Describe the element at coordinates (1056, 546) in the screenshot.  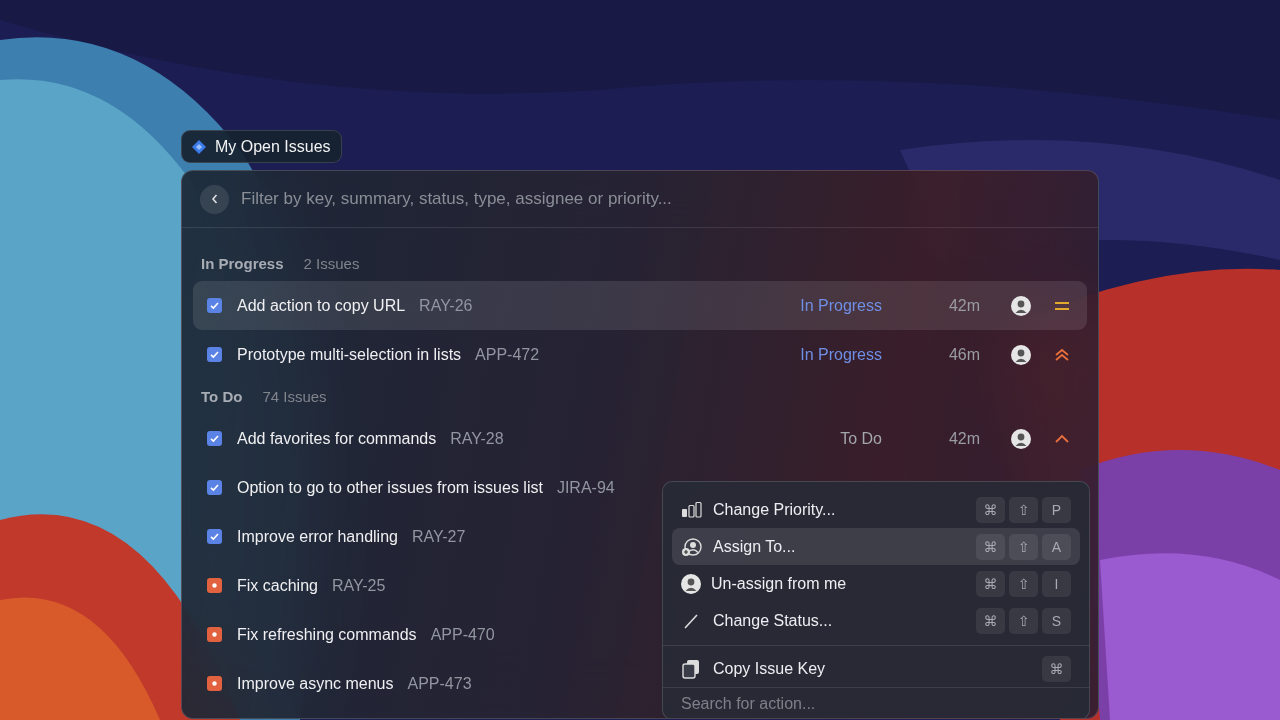
I see `shortcut-key: A` at that location.